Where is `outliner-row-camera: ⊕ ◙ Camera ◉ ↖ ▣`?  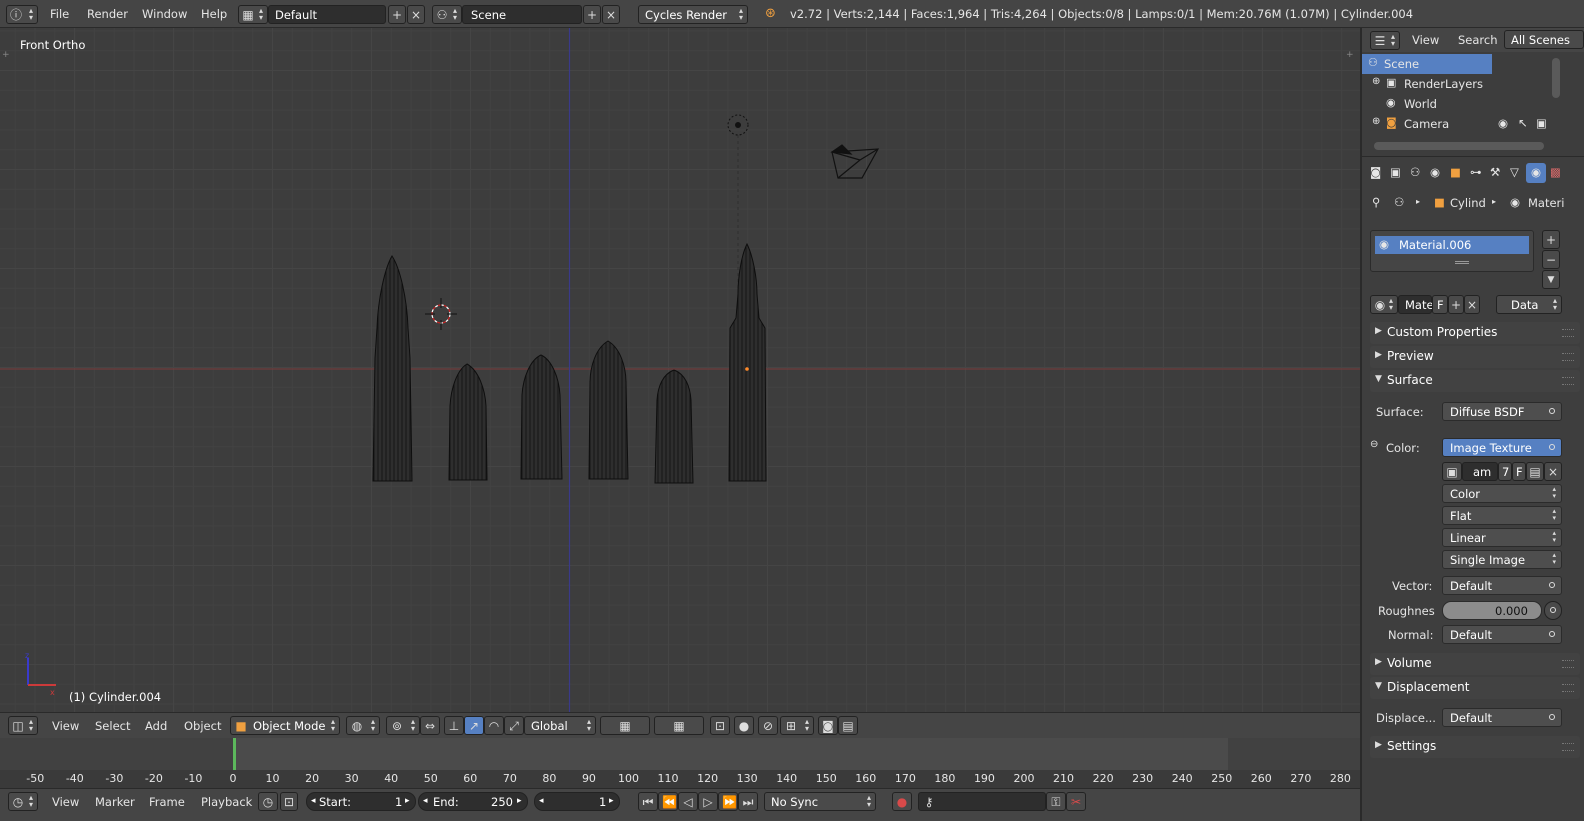
outliner-row-camera: ⊕ ◙ Camera ◉ ↖ ▣ is located at coordinates (1457, 124).